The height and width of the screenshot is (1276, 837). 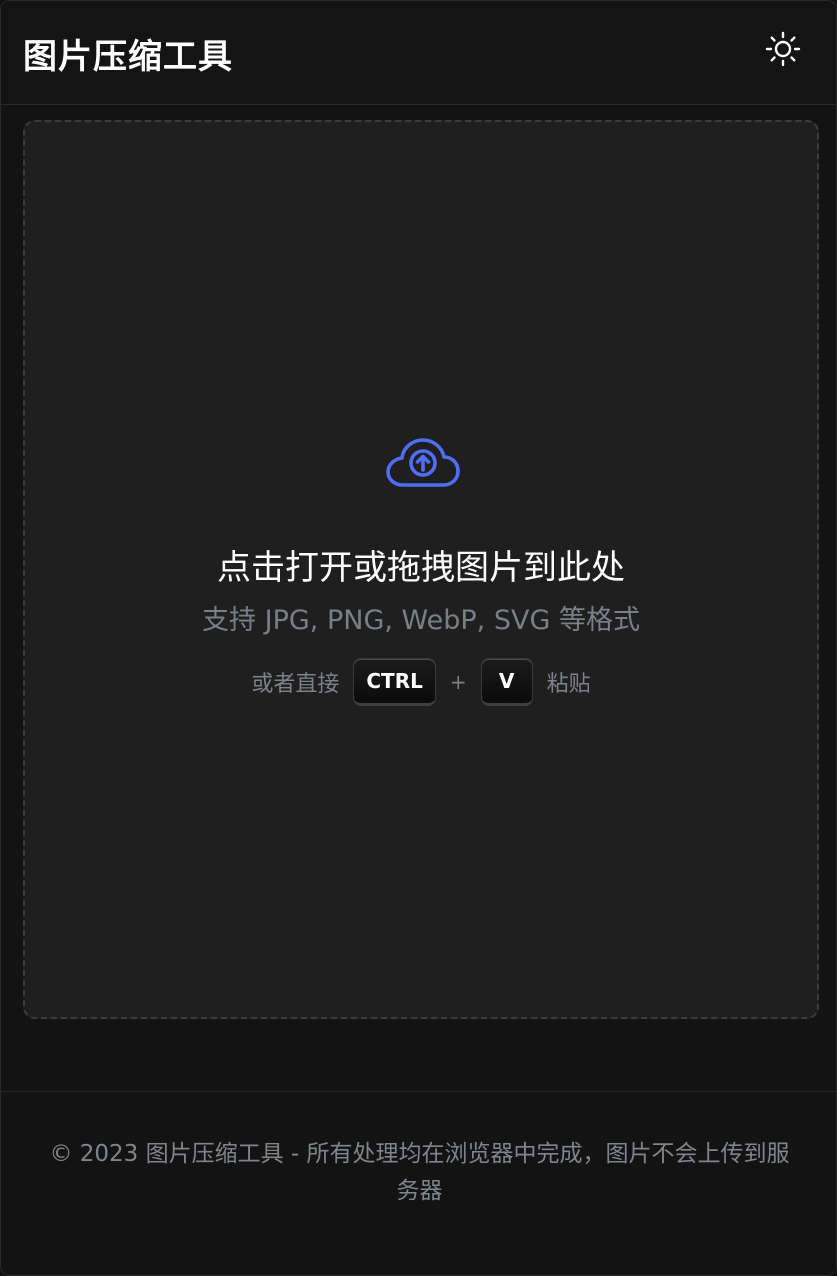 I want to click on paste-hint-prefix: 或者直接, so click(x=295, y=684).